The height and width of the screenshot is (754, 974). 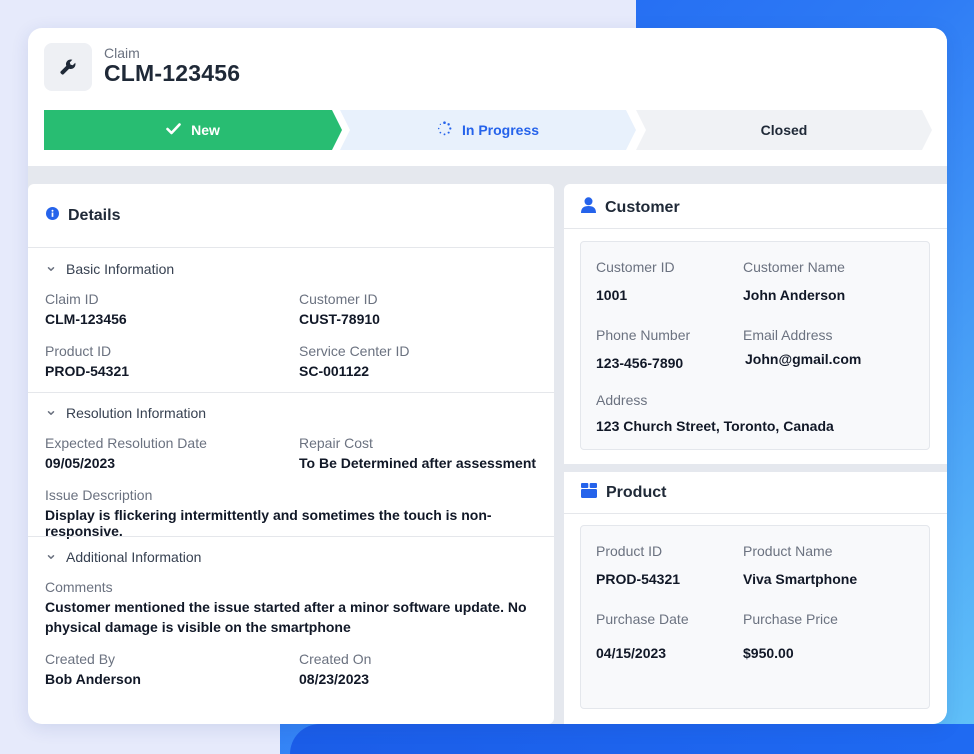 What do you see at coordinates (622, 400) in the screenshot?
I see `address-label: Address` at bounding box center [622, 400].